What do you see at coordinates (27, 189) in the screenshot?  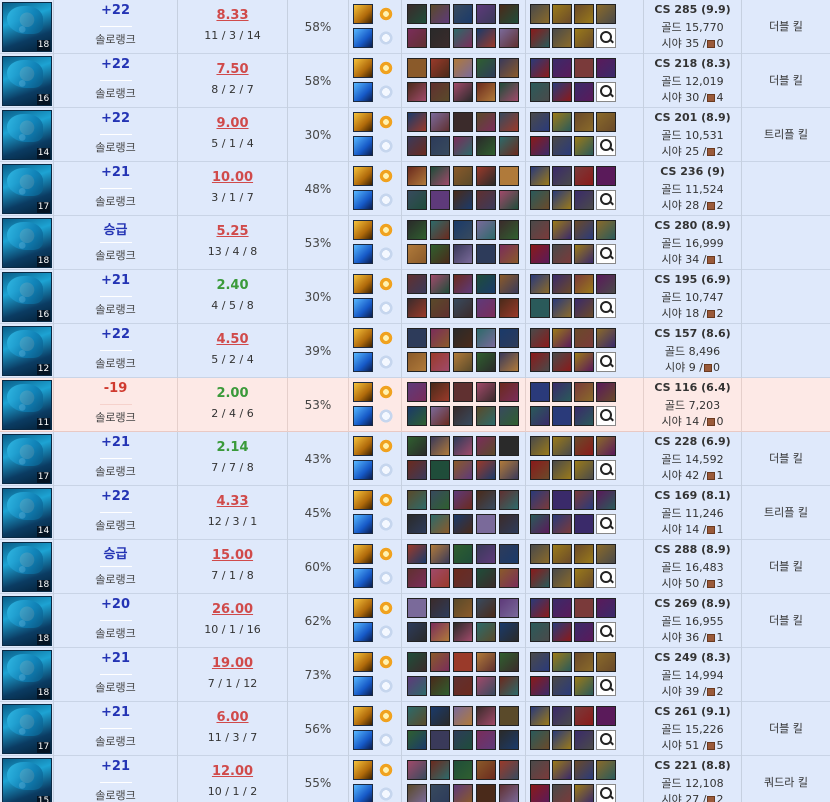 I see `champion-portrait-icon: 17` at bounding box center [27, 189].